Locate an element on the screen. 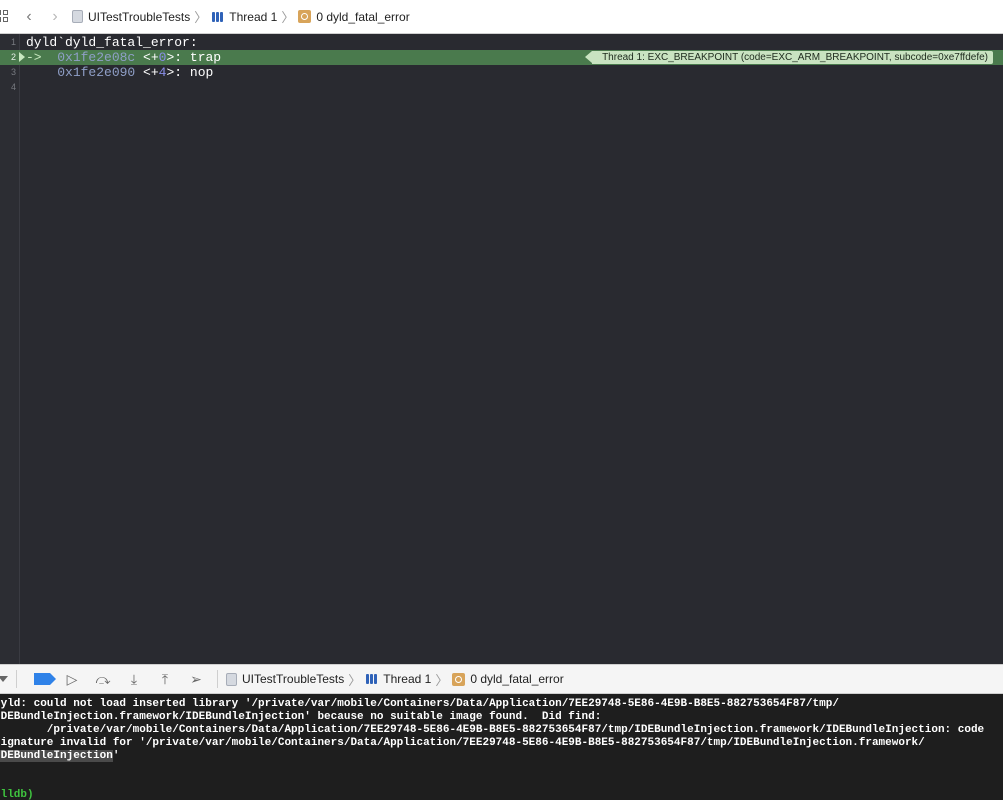 Image resolution: width=1003 pixels, height=802 pixels. location-icon: ➢ is located at coordinates (196, 679).